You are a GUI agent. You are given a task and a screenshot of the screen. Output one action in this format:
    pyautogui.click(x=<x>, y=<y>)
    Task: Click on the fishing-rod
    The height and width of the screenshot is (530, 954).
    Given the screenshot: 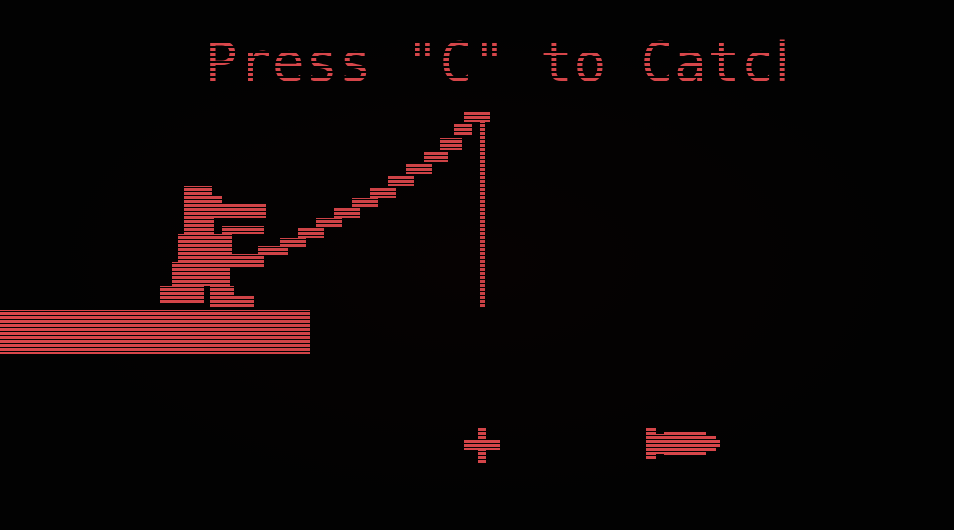 What is the action you would take?
    pyautogui.click(x=374, y=184)
    